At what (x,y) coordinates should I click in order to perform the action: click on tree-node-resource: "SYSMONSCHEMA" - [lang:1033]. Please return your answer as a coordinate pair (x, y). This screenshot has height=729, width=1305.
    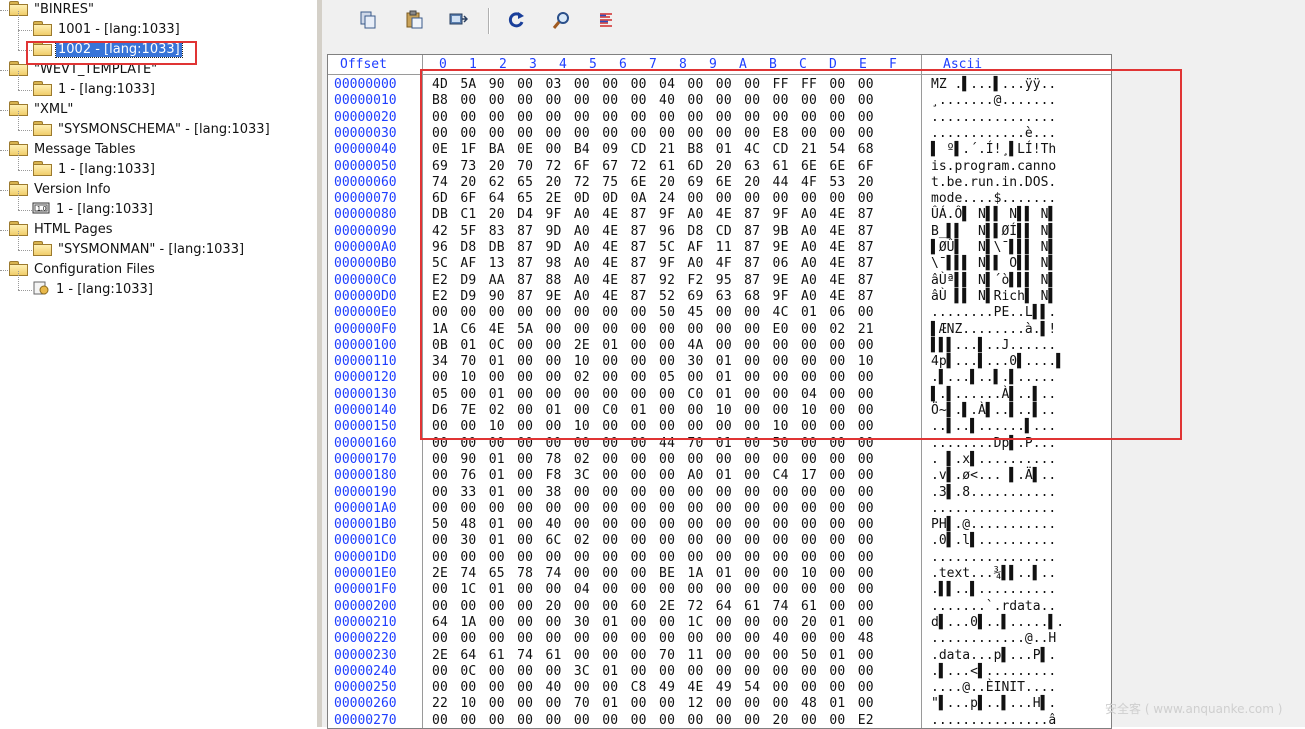
    Looking at the image, I should click on (152, 130).